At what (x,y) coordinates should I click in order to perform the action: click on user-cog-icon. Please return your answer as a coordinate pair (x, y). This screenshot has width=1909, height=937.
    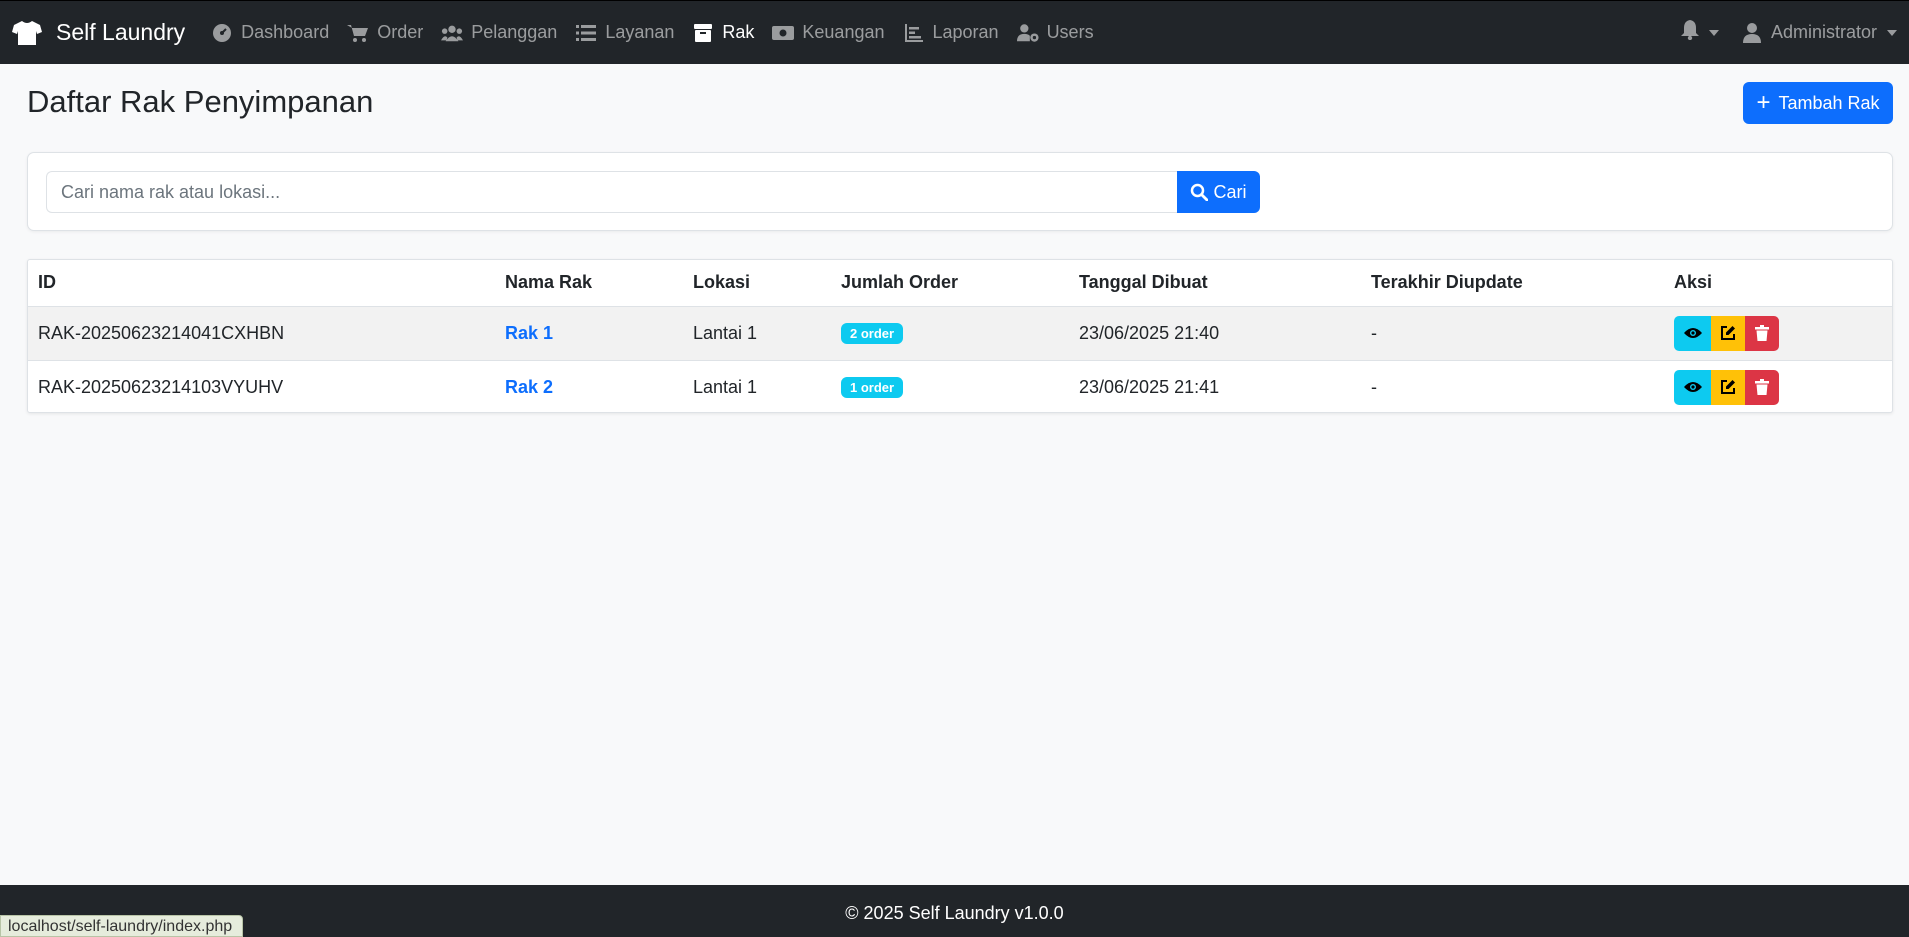
    Looking at the image, I should click on (1027, 33).